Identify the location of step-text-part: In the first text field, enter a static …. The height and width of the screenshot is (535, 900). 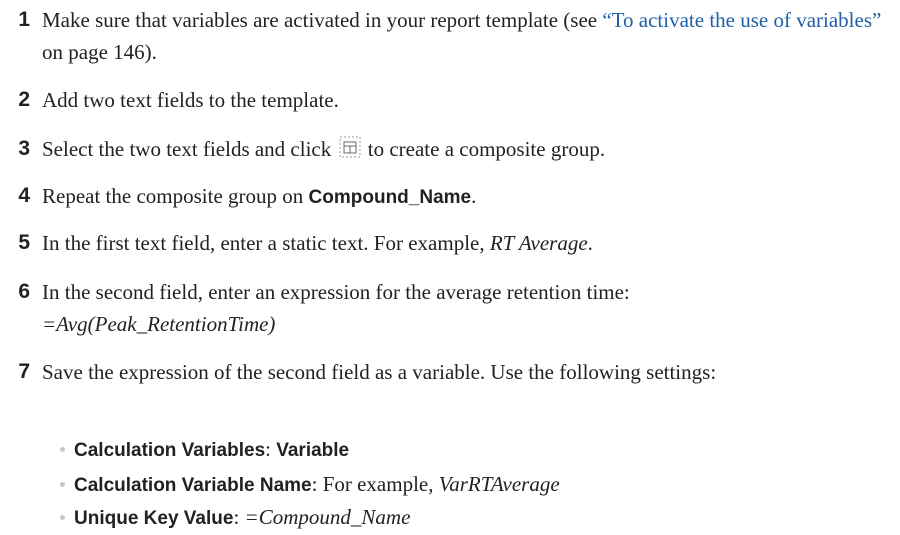
(266, 243).